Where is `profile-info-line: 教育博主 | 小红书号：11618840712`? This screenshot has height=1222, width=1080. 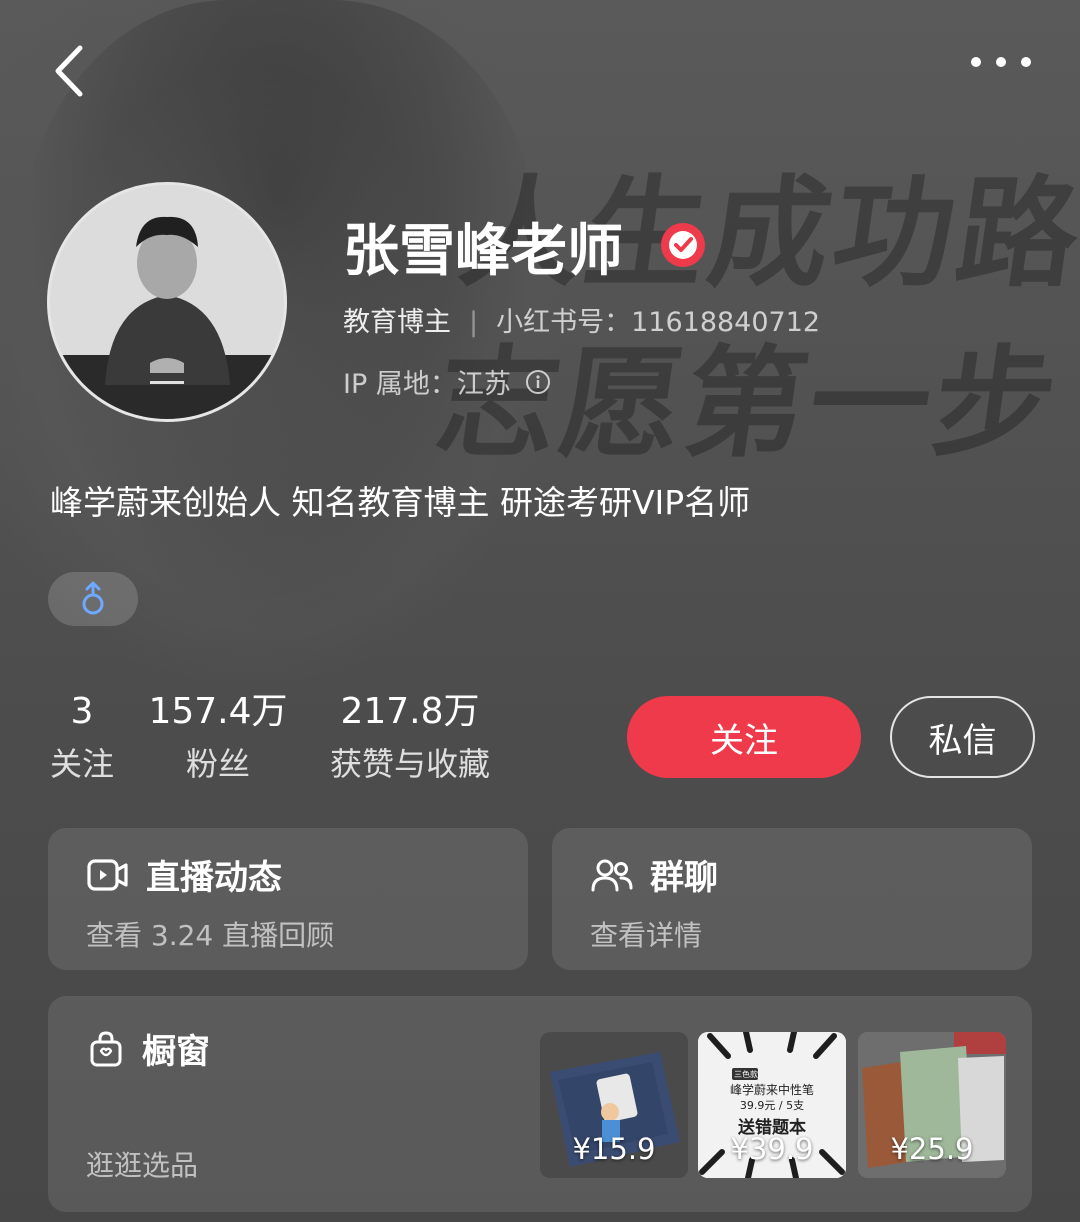 profile-info-line: 教育博主 | 小红书号：11618840712 is located at coordinates (581, 319).